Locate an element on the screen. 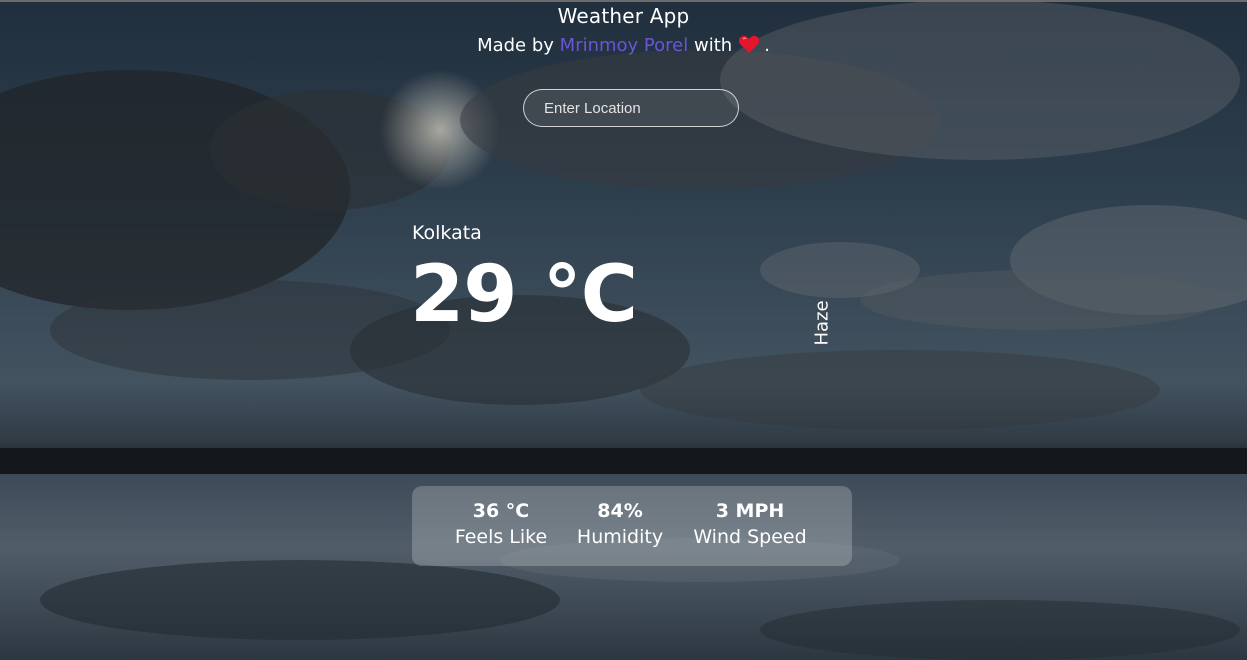 The width and height of the screenshot is (1247, 660). app-title: Weather App is located at coordinates (623, 16).